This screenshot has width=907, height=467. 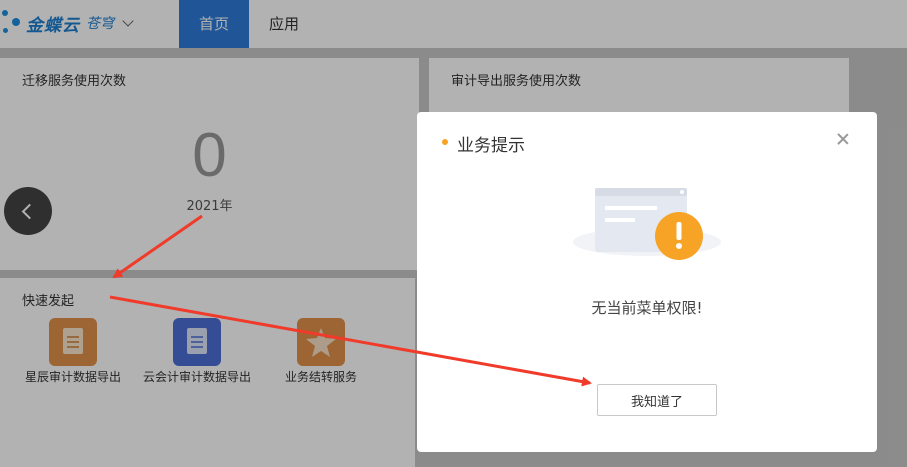 What do you see at coordinates (350, 341) in the screenshot?
I see `annotation-arrow-to-confirm` at bounding box center [350, 341].